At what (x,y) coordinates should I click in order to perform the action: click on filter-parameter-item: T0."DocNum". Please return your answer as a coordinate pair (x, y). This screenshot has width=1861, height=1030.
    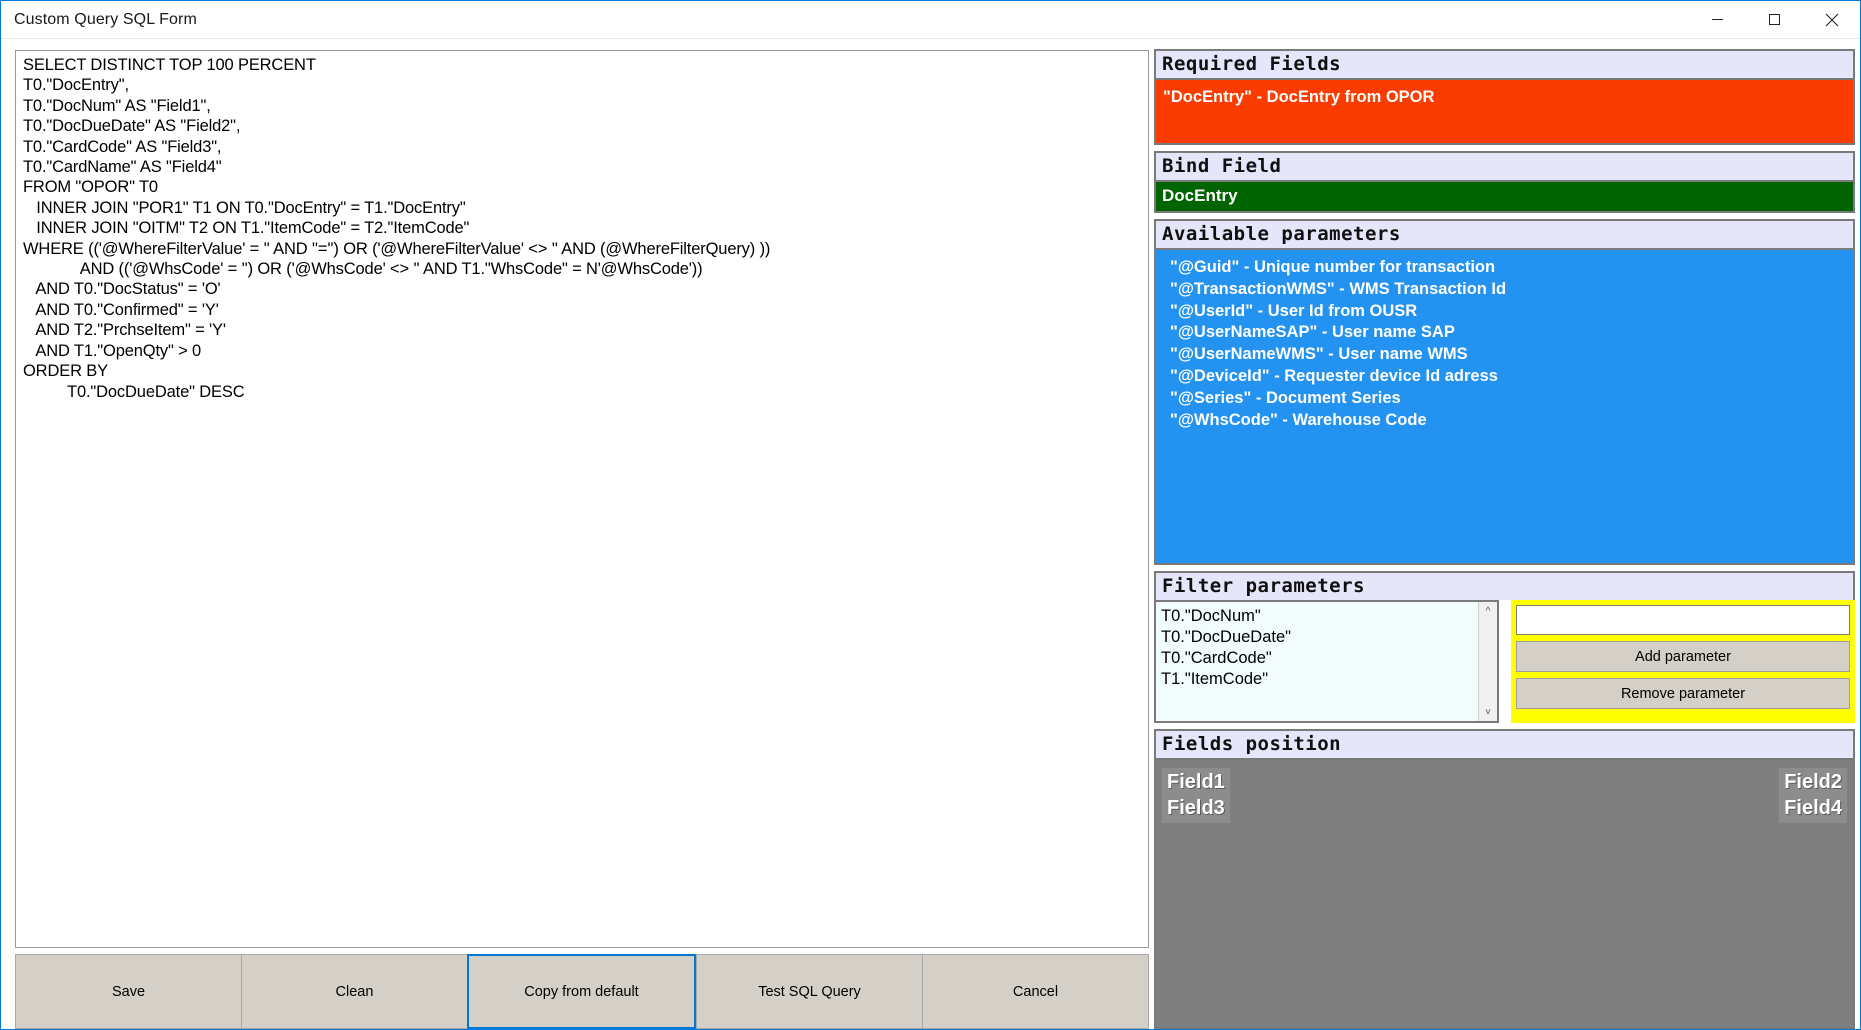
    Looking at the image, I should click on (1319, 616).